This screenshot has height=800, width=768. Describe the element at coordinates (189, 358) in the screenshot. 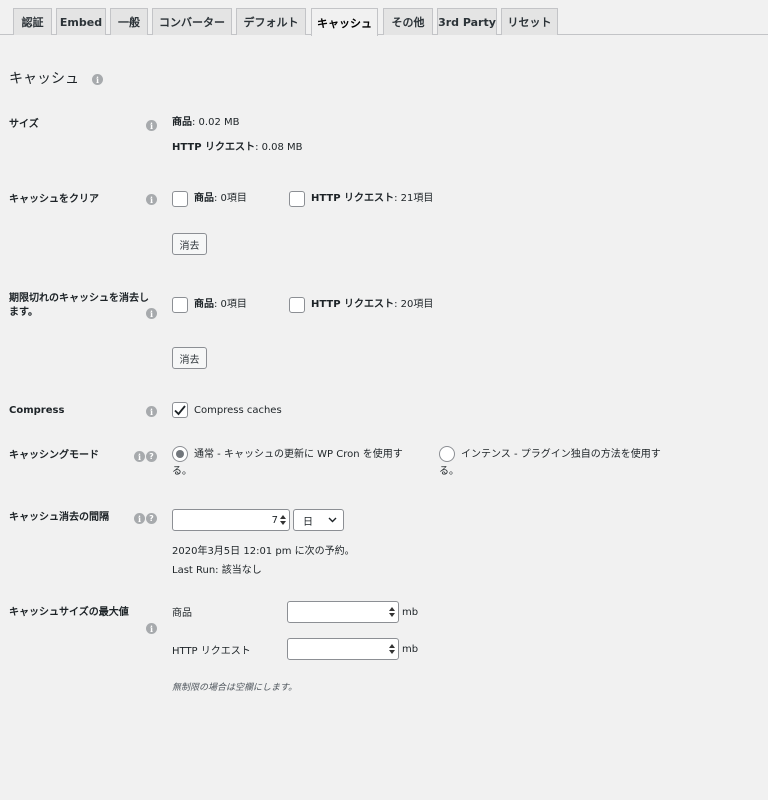

I see `clear-expired-button: 消去` at that location.